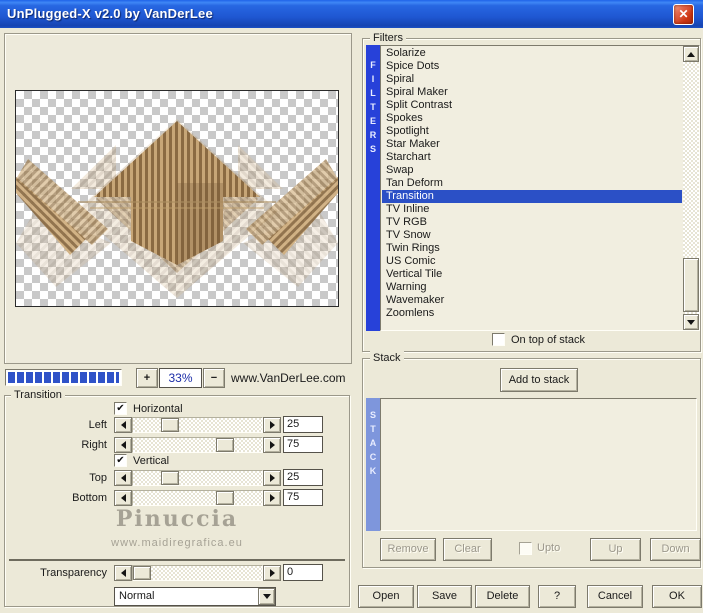 The width and height of the screenshot is (703, 613). Describe the element at coordinates (532, 131) in the screenshot. I see `filter-item: Spotlight` at that location.